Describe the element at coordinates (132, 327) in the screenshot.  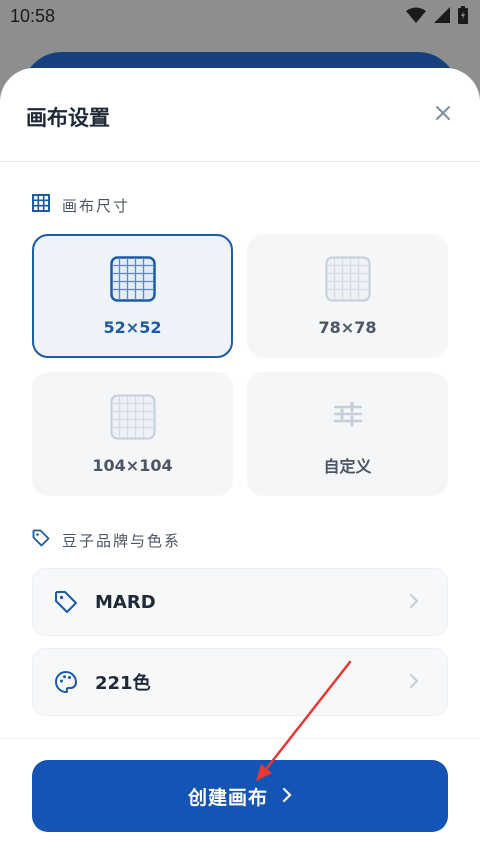
I see `size-option-label: 52×52` at that location.